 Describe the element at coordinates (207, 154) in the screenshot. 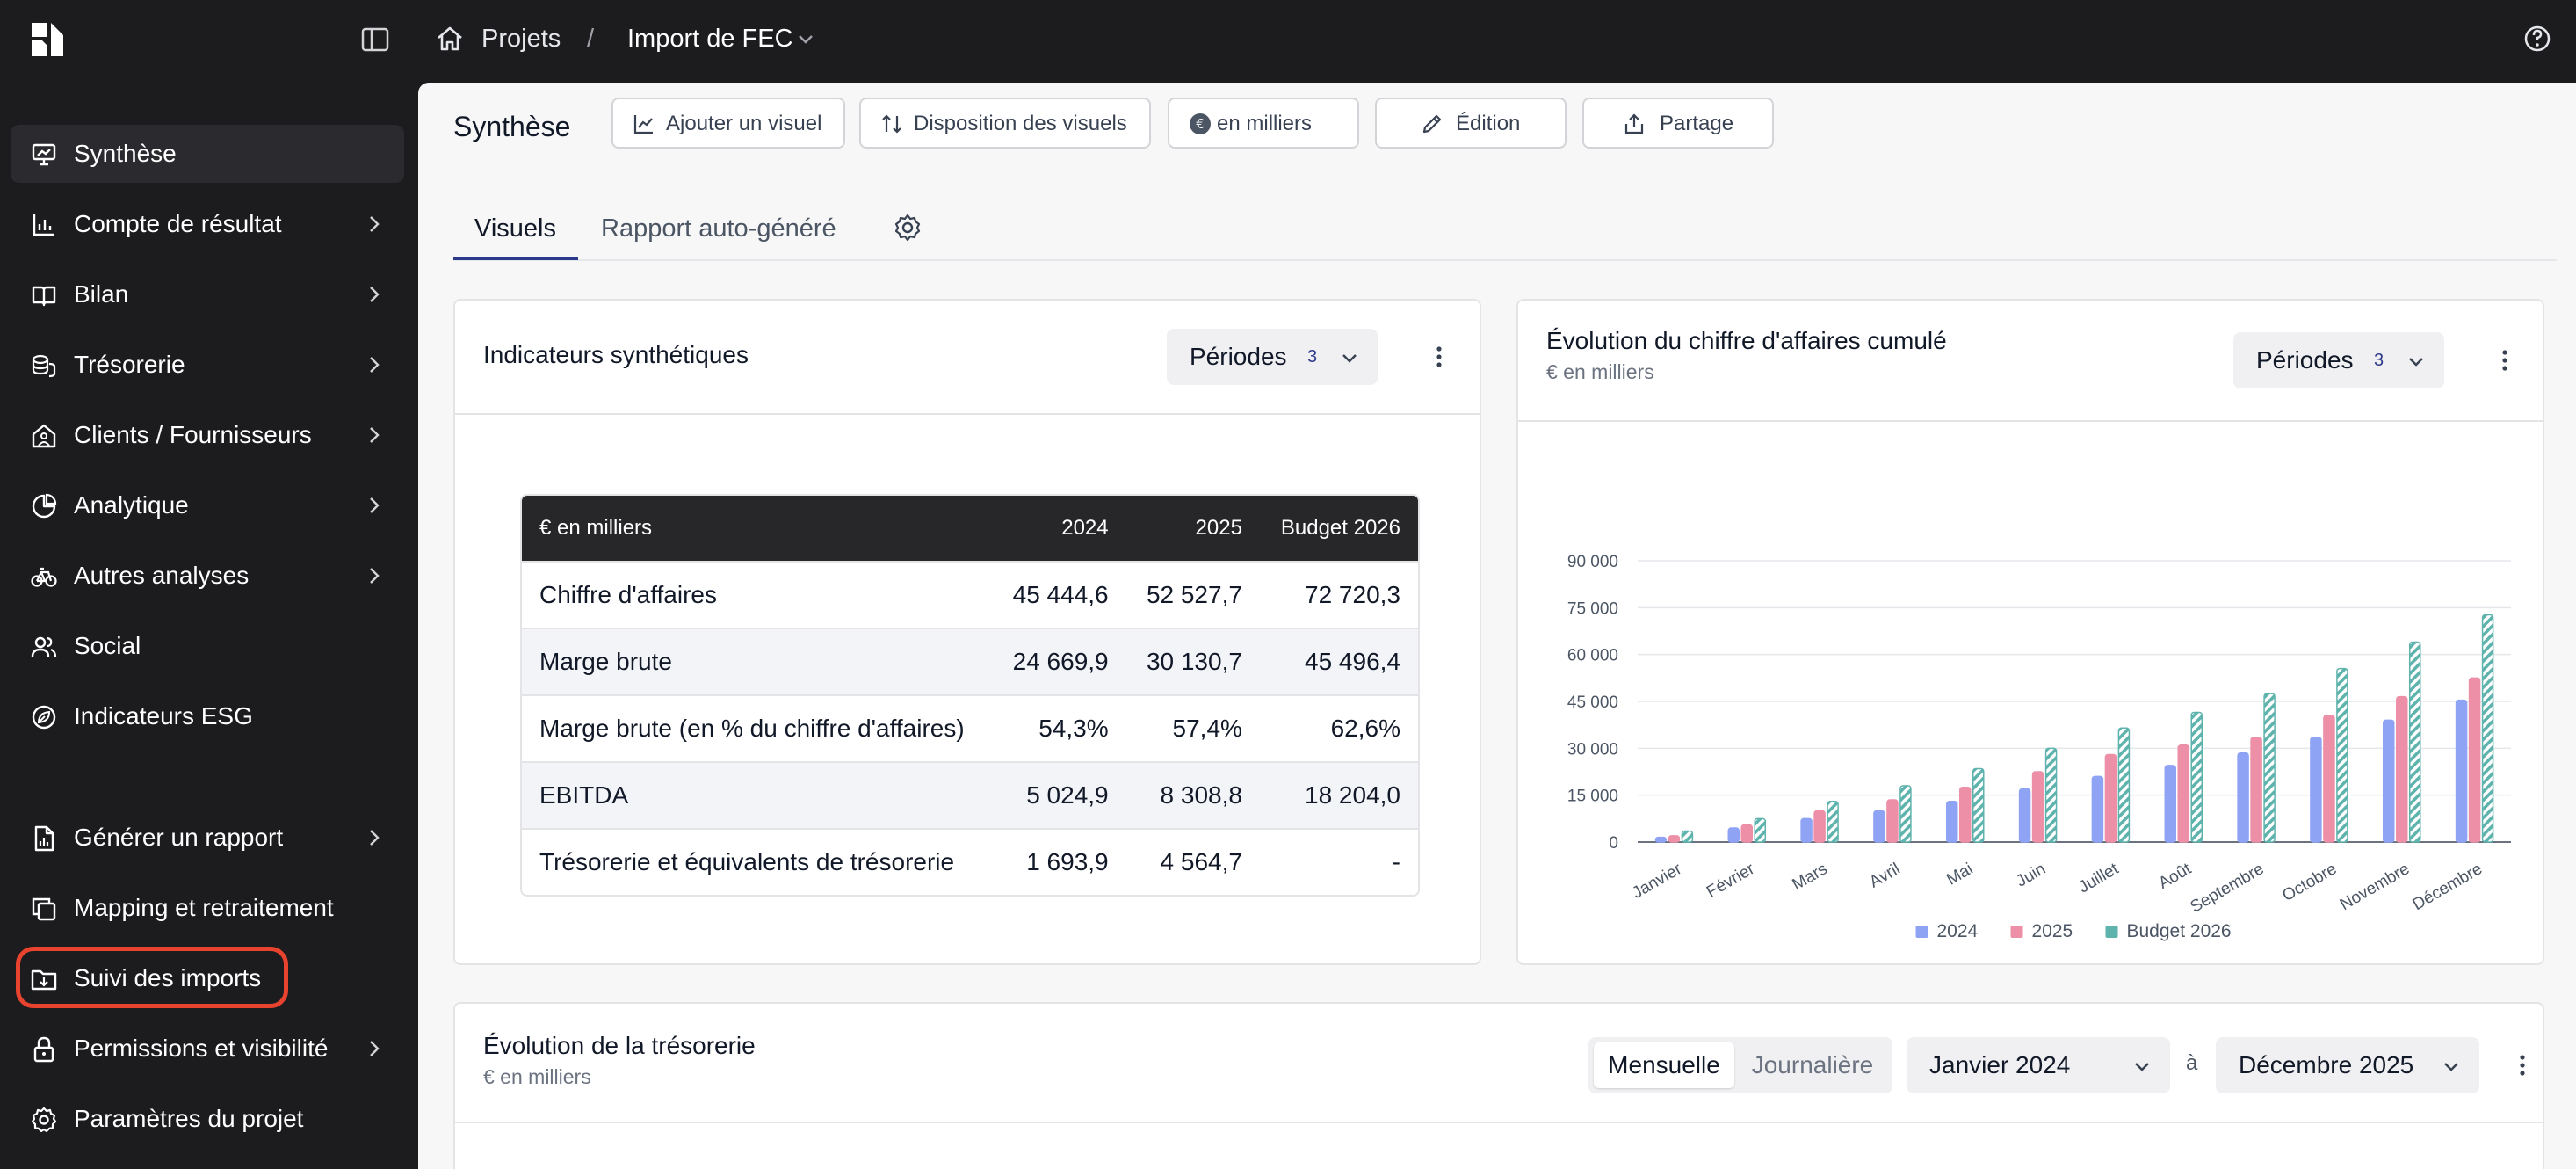

I see `sidebar-item-synthese: Synthèse` at that location.